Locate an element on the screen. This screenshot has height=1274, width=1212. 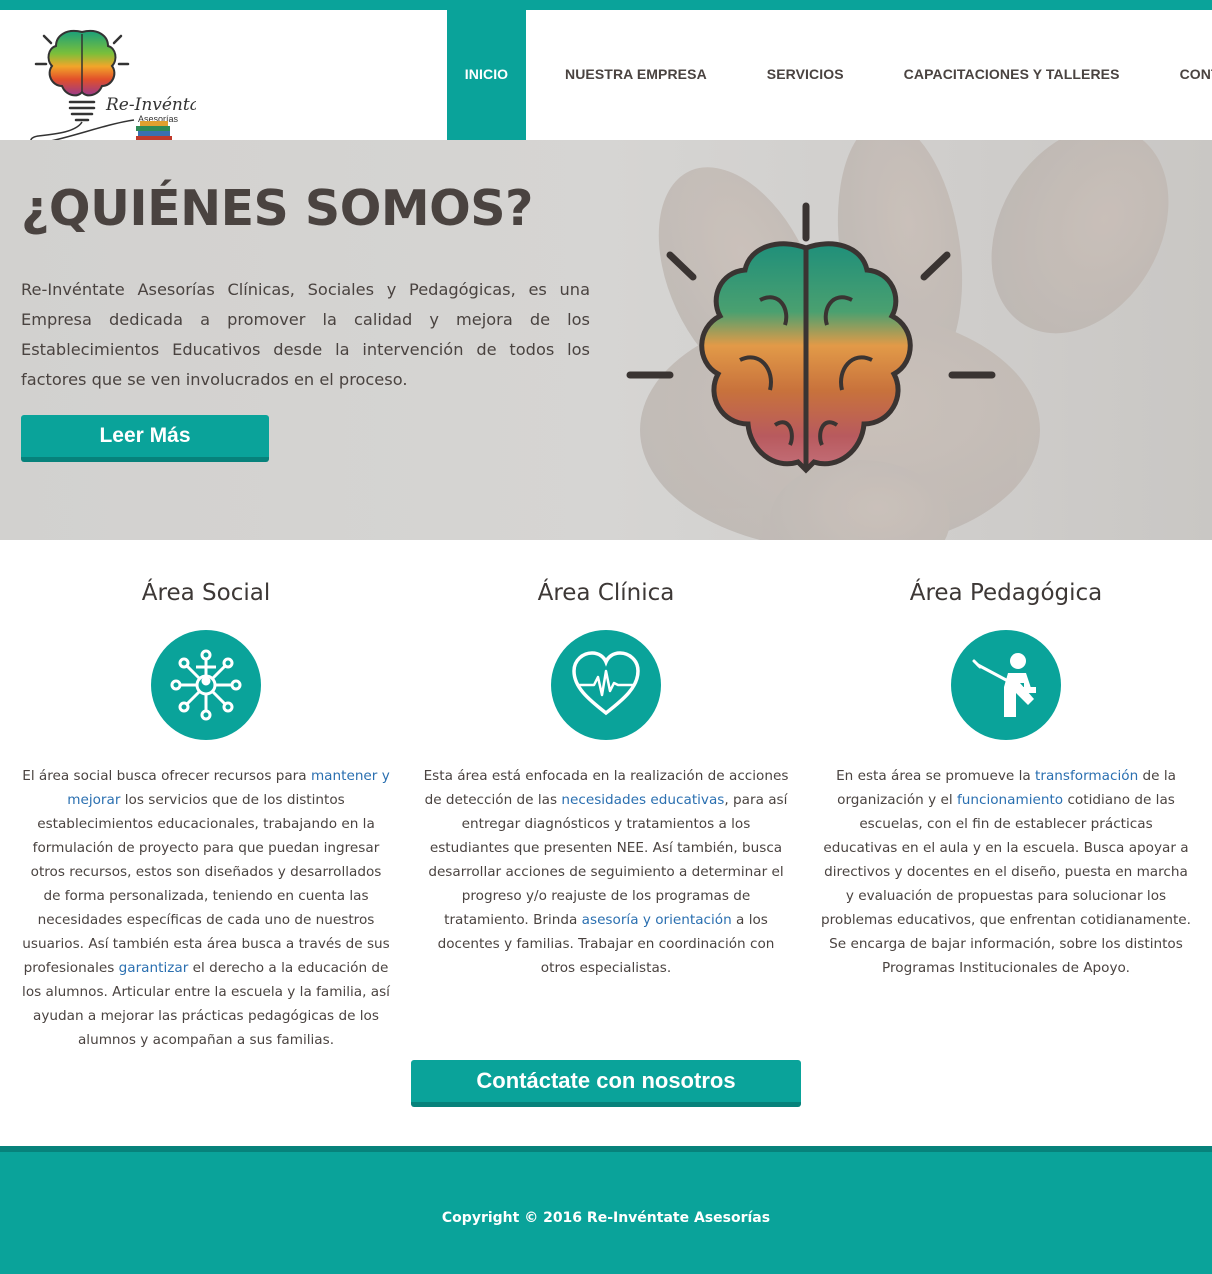
link-transformacion: transformación is located at coordinates (1086, 776).